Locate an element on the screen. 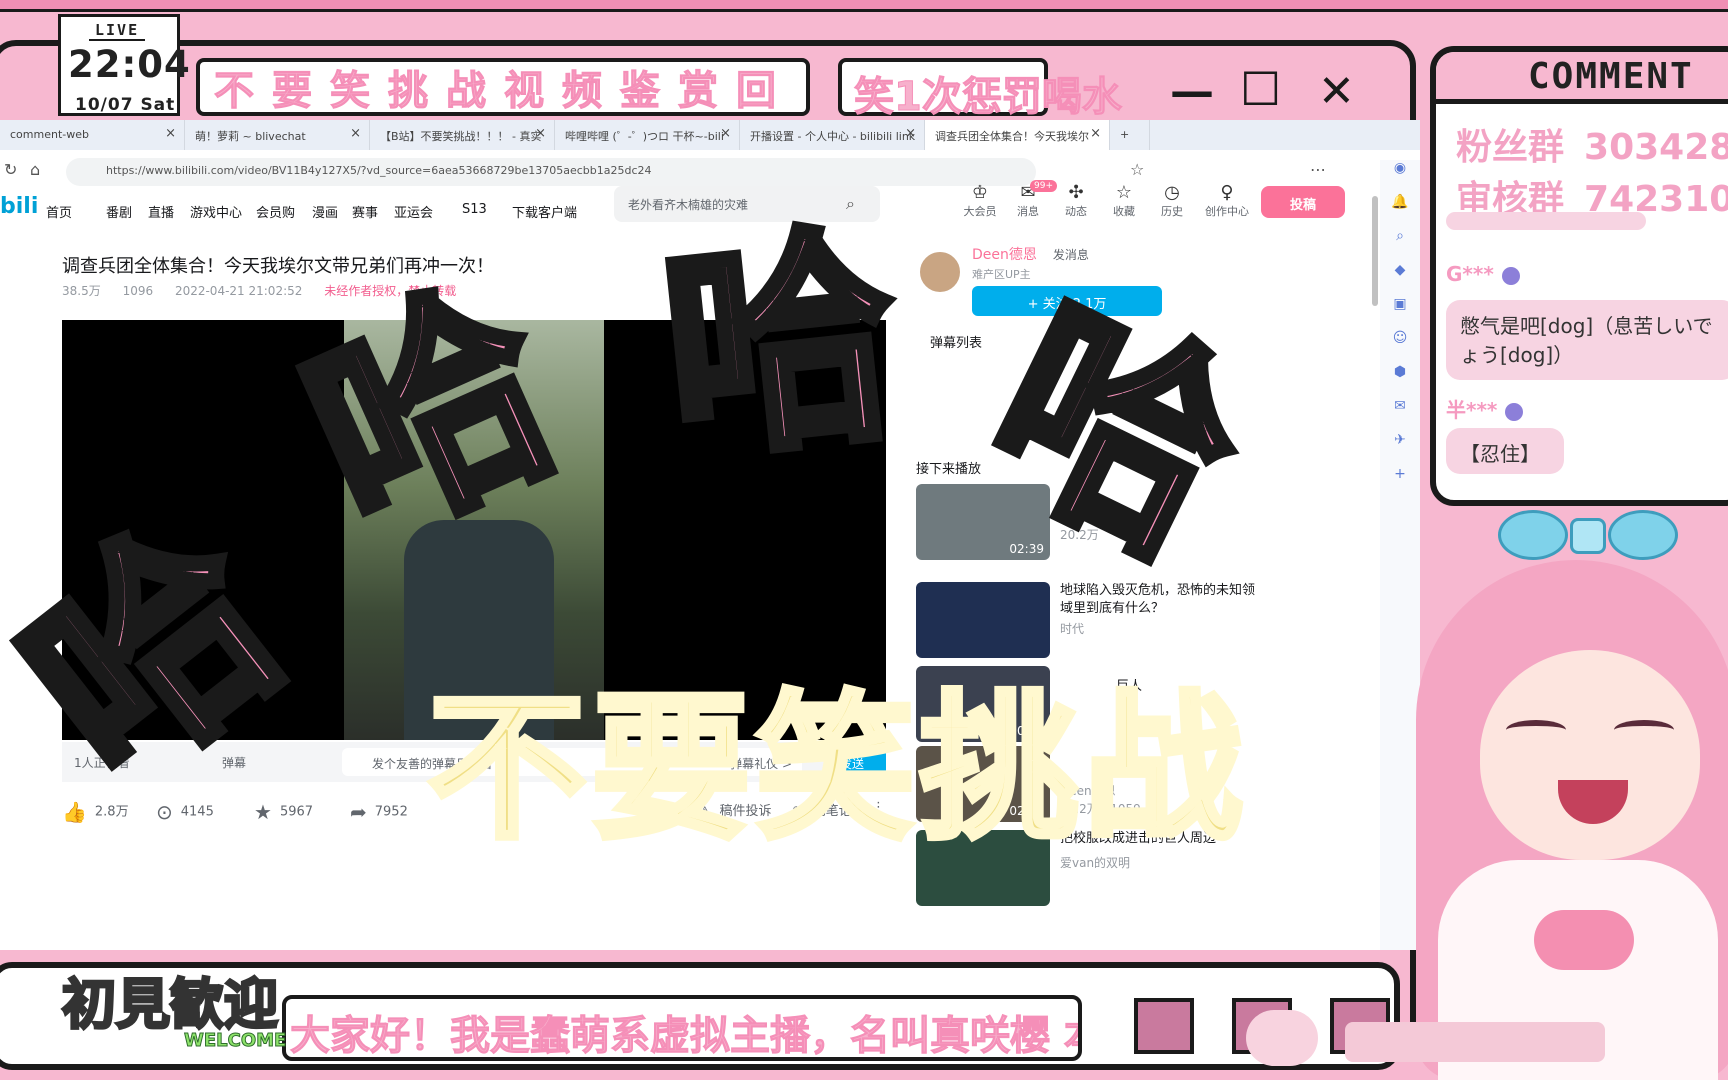 This screenshot has width=1728, height=1080. browser-tab: 哔哩哔哩 (゜-゜)つロ 干杯~-bili × is located at coordinates (647, 135).